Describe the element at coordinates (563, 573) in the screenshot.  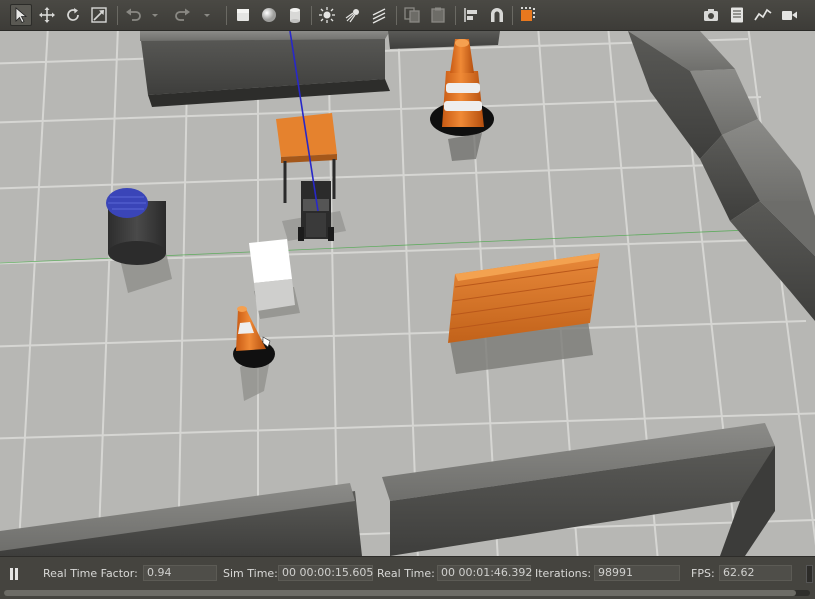
I see `iterations-label: Iterations:` at that location.